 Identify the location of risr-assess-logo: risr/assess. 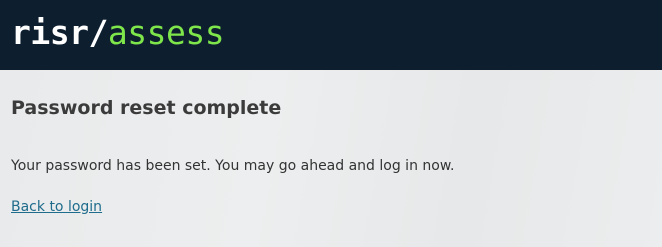
(118, 33).